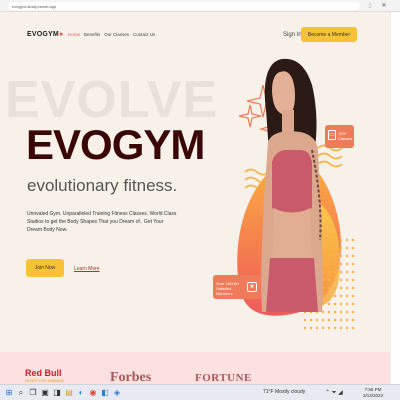 This screenshot has width=400, height=400. I want to click on weather-widget: 71°F Mostly cloudy, so click(284, 392).